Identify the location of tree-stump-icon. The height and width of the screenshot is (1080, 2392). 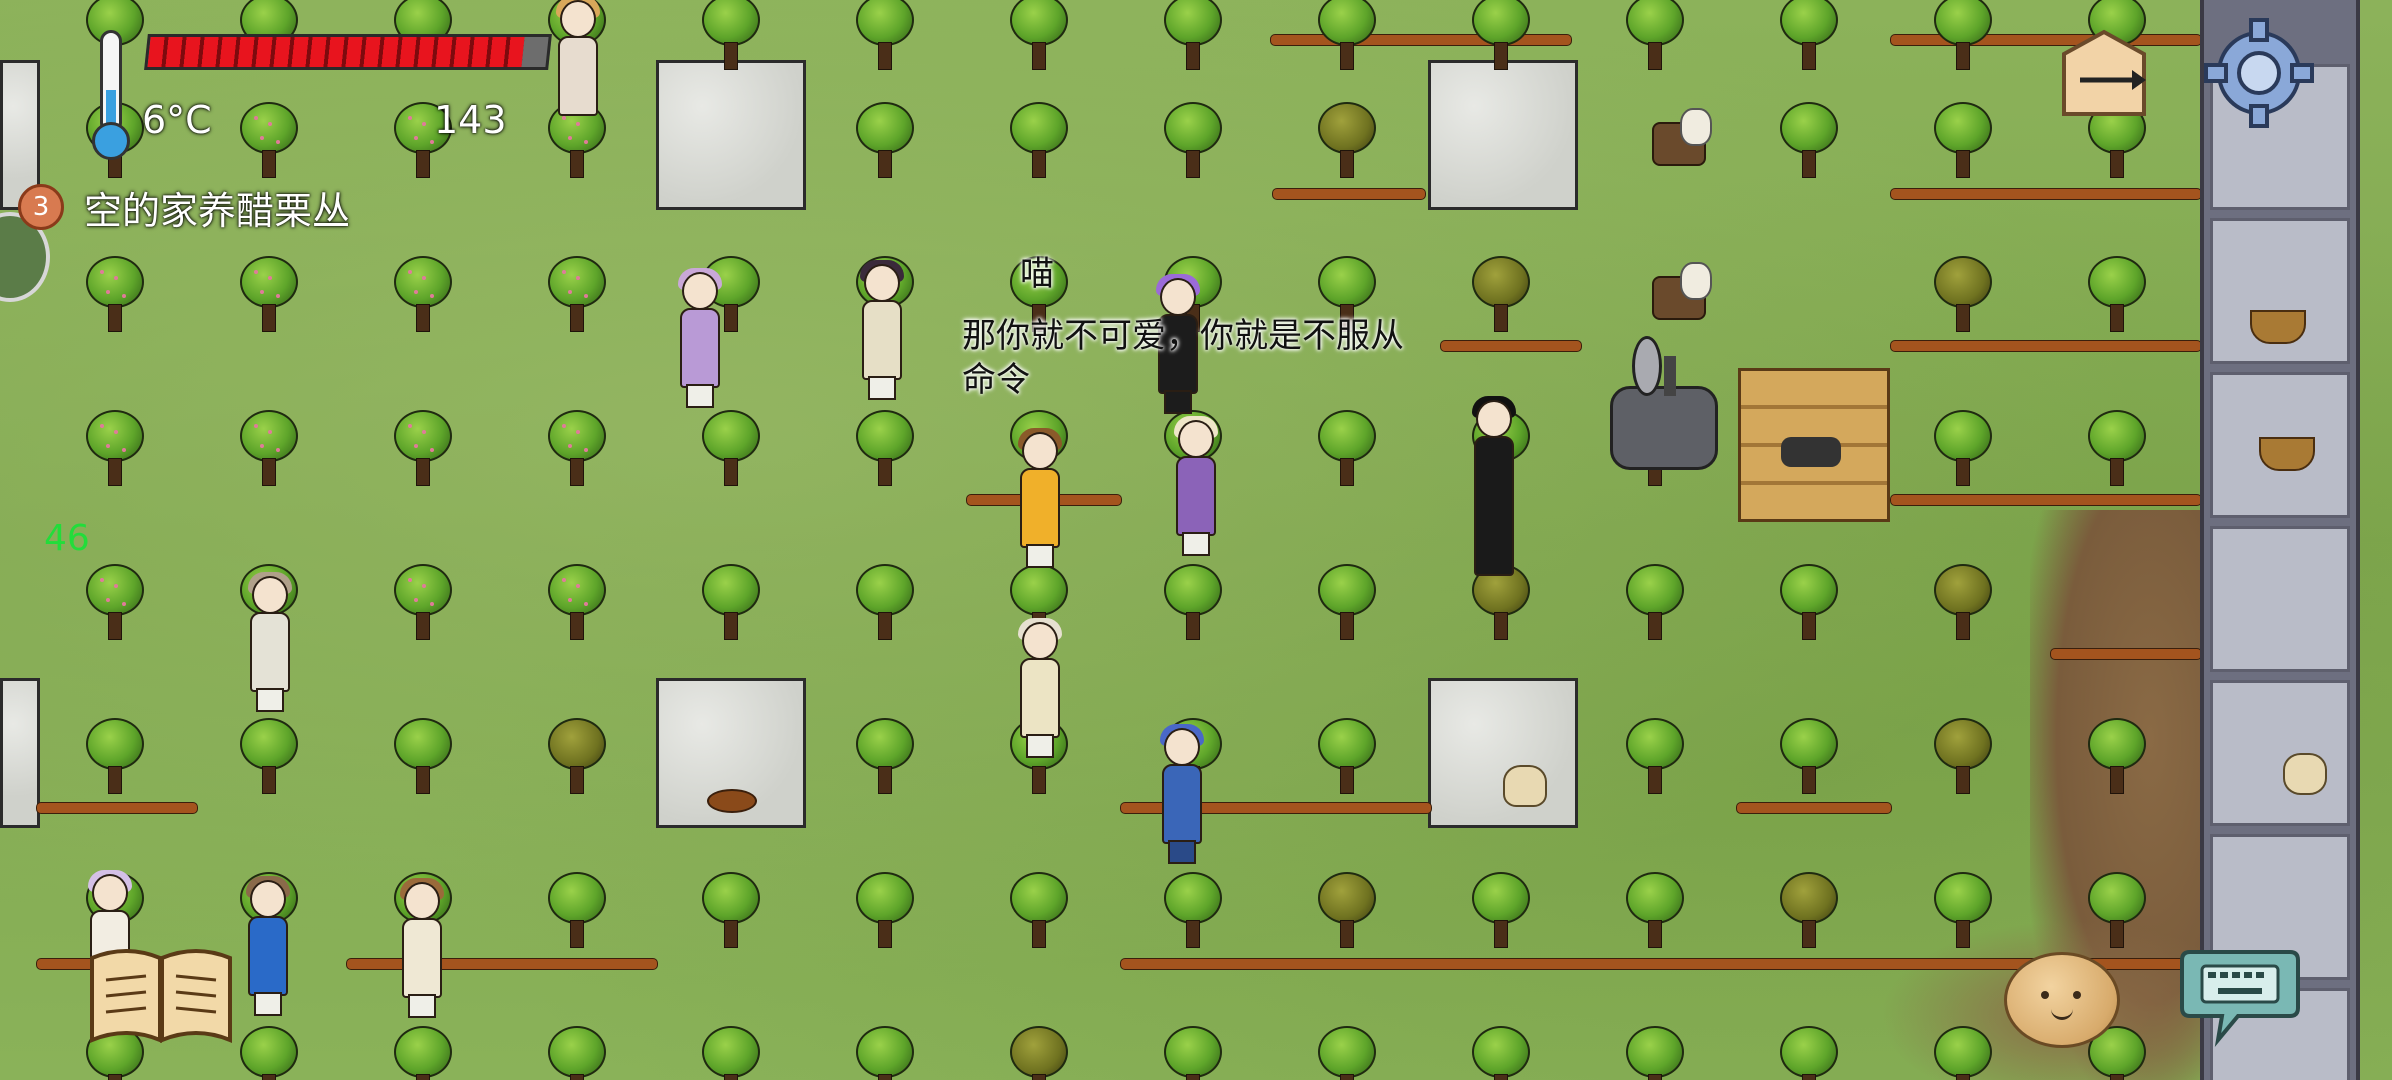
(1679, 137).